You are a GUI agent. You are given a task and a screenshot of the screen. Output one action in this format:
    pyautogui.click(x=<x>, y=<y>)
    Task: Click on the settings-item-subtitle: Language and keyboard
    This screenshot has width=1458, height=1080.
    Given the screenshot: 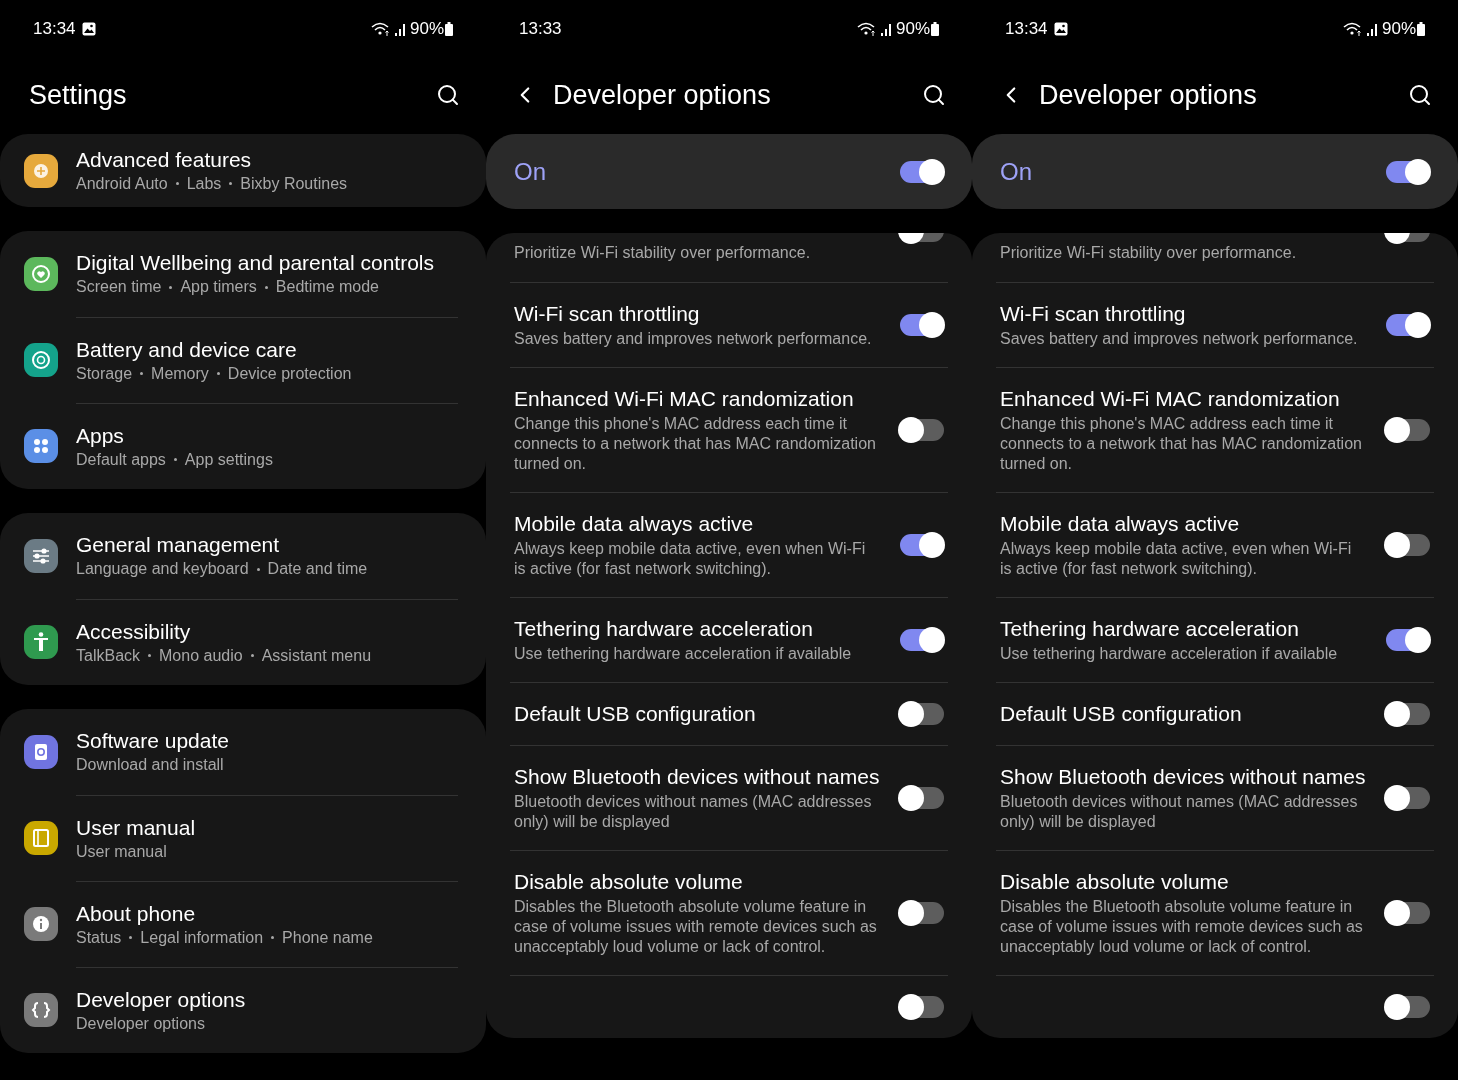 What is the action you would take?
    pyautogui.click(x=162, y=569)
    